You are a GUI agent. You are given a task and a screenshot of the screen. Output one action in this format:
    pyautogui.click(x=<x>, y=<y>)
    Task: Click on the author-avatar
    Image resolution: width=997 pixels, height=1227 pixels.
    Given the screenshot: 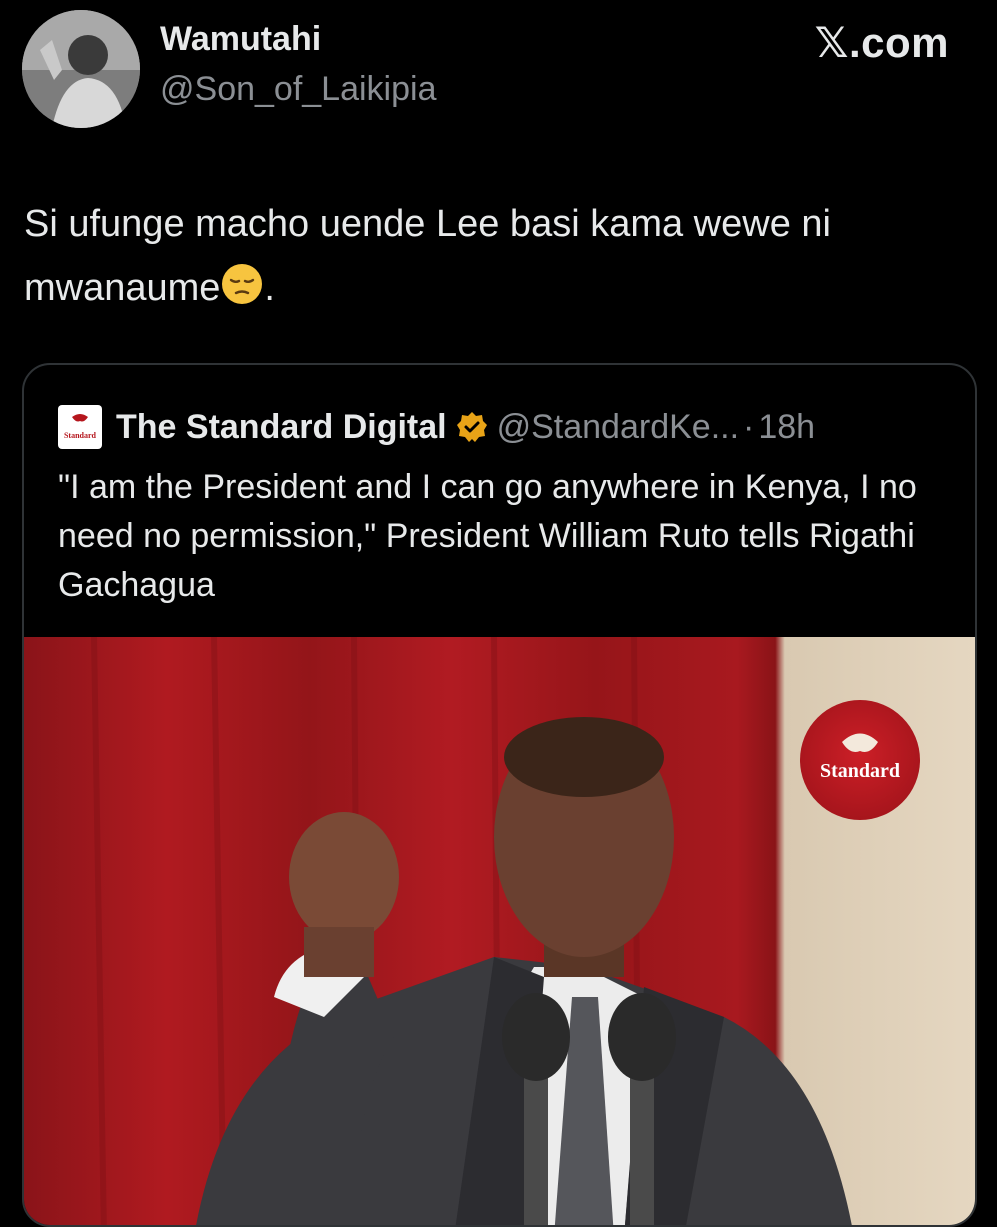 What is the action you would take?
    pyautogui.click(x=81, y=69)
    